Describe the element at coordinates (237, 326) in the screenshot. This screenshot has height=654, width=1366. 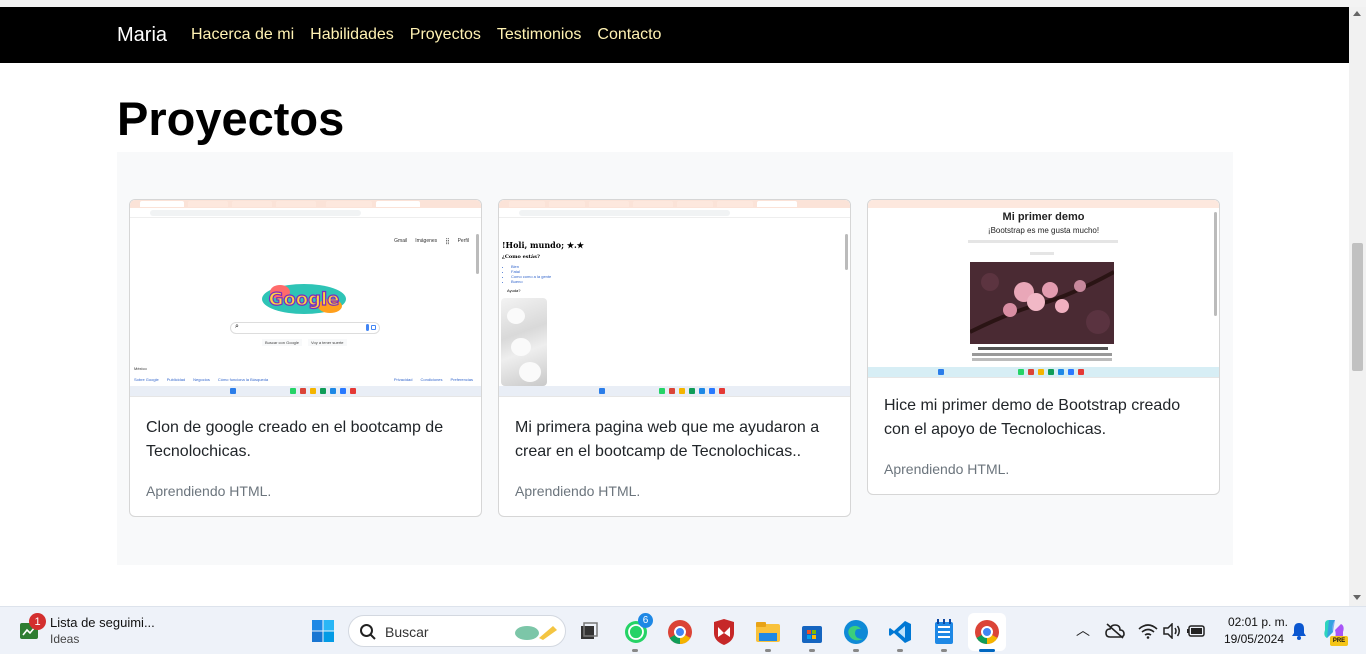
I see `search-icon: ⌕` at that location.